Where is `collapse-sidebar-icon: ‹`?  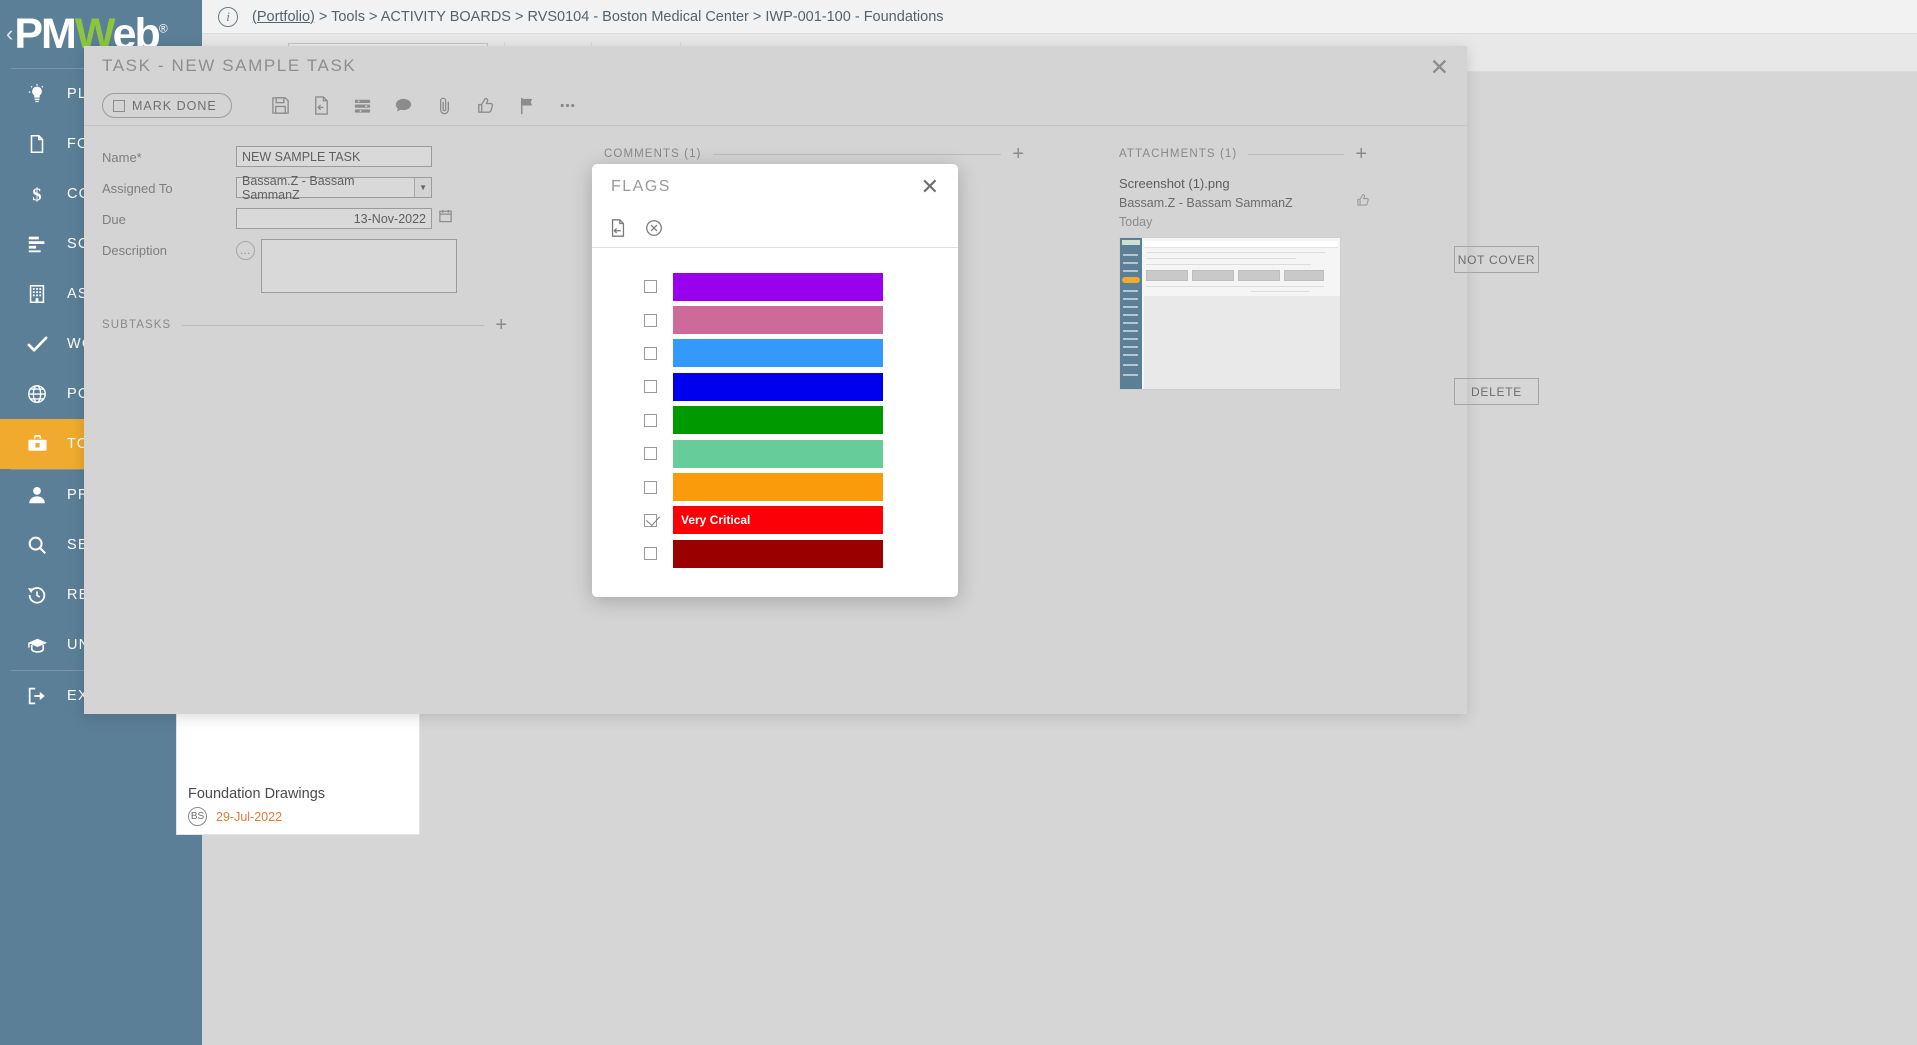 collapse-sidebar-icon: ‹ is located at coordinates (9, 34).